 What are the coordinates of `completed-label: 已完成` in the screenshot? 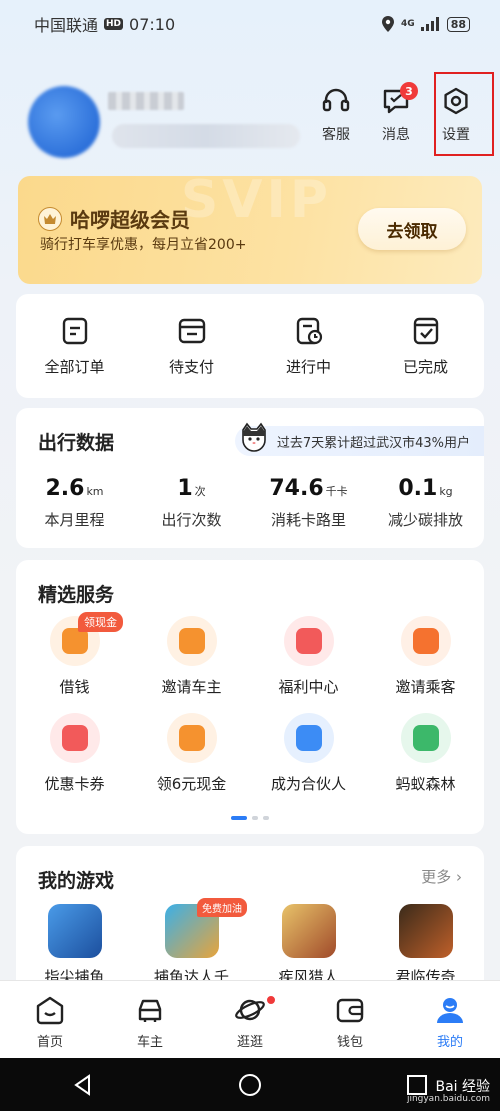 It's located at (425, 367).